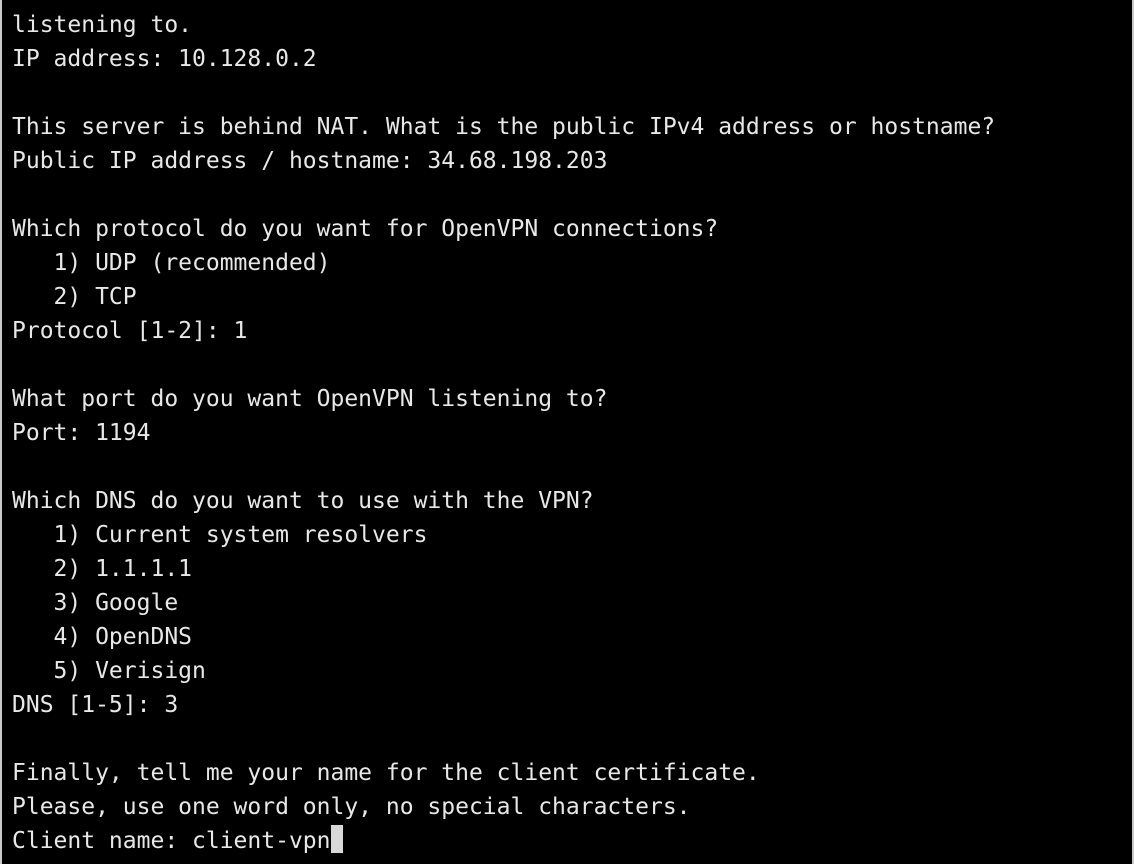 The image size is (1134, 864). Describe the element at coordinates (102, 25) in the screenshot. I see `output-line: listening to.` at that location.